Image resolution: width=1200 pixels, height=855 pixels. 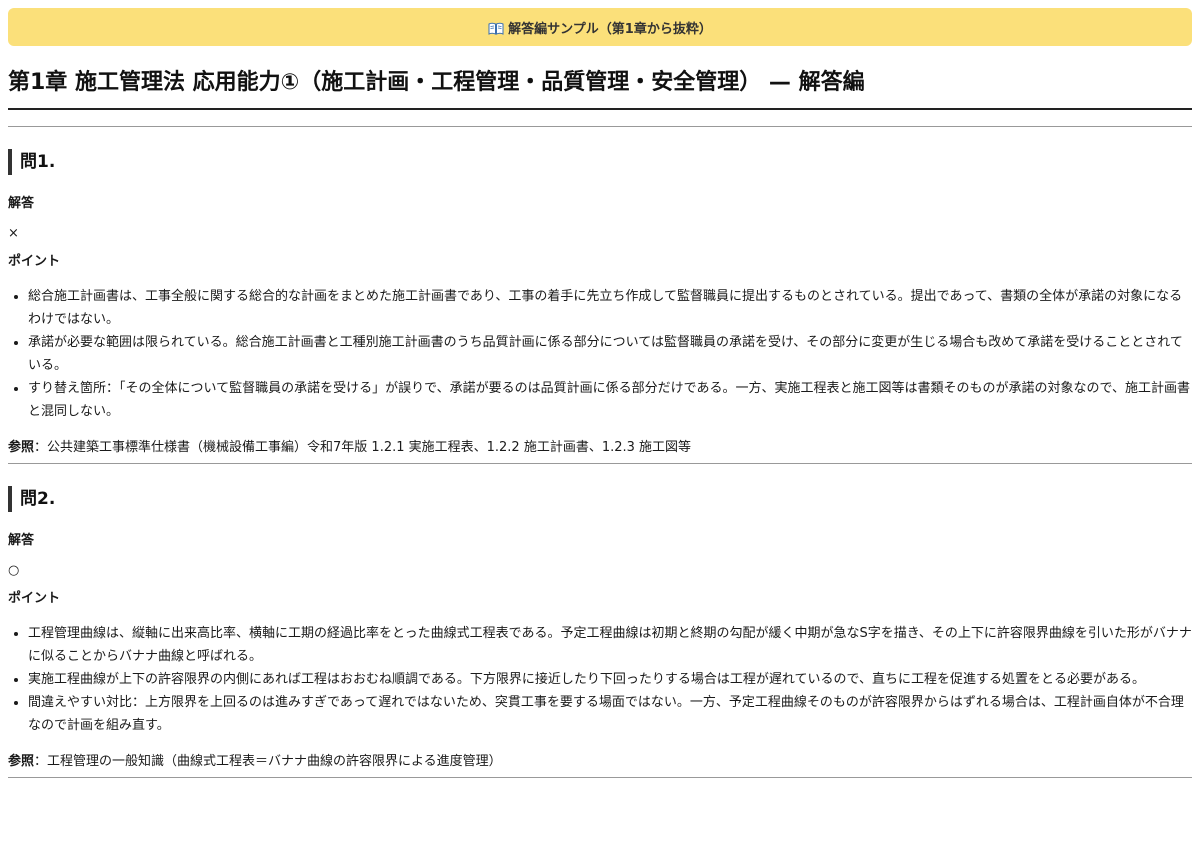 What do you see at coordinates (610, 29) in the screenshot?
I see `banner-text: 解答編サンプル（第1章から抜粋）` at bounding box center [610, 29].